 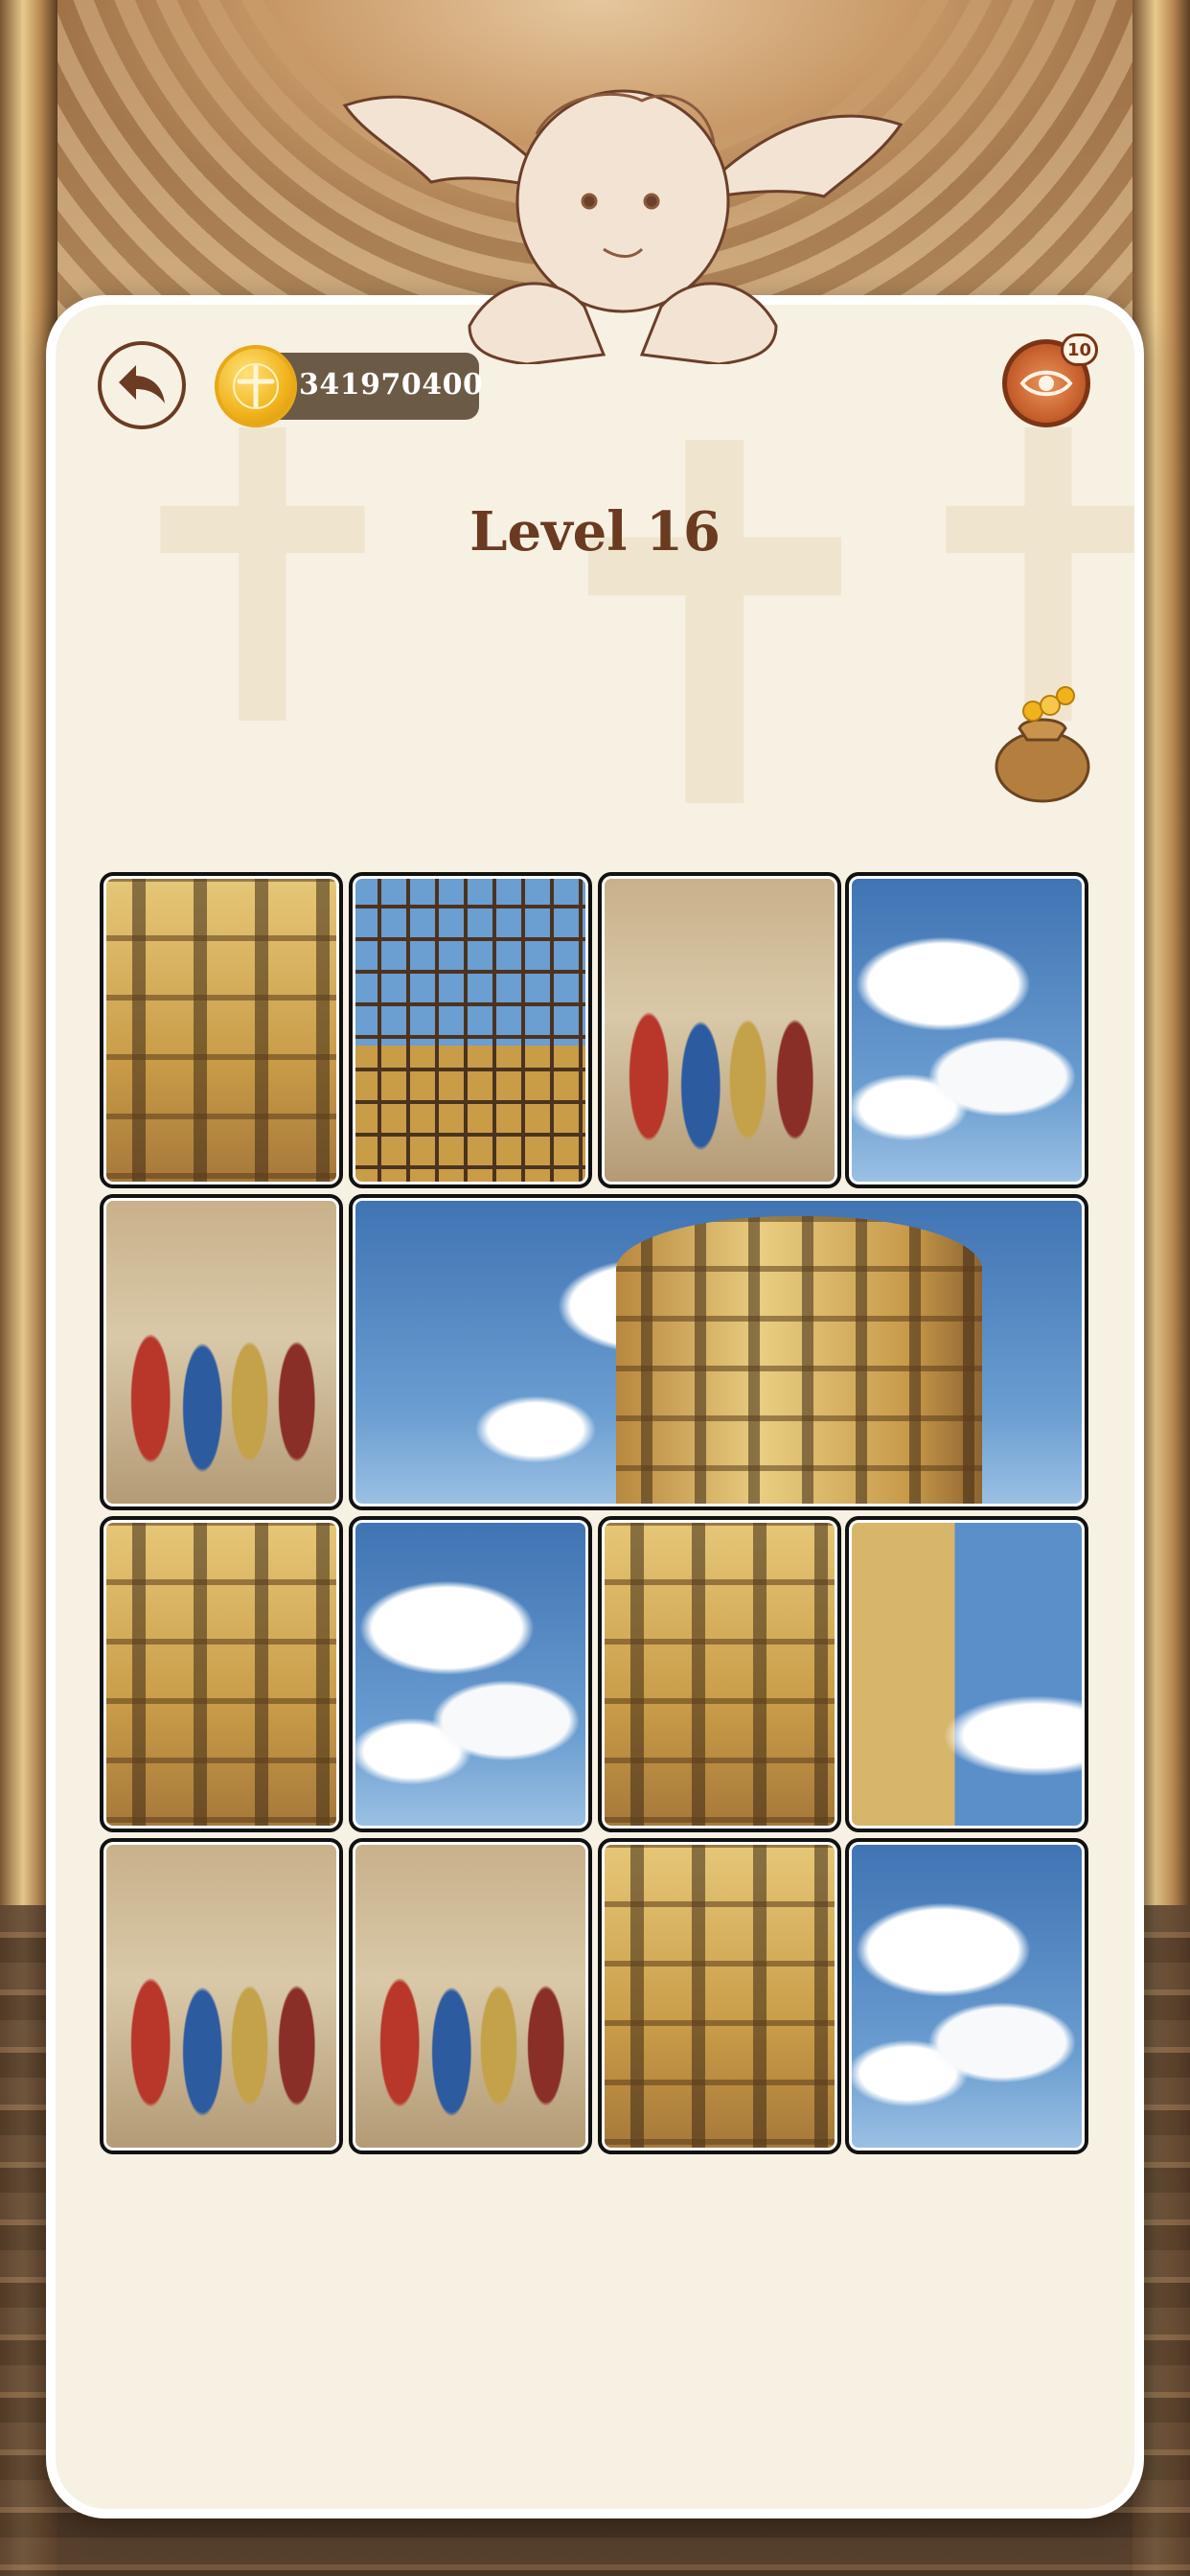 What do you see at coordinates (967, 1996) in the screenshot?
I see `puzzle-tile-r4c4` at bounding box center [967, 1996].